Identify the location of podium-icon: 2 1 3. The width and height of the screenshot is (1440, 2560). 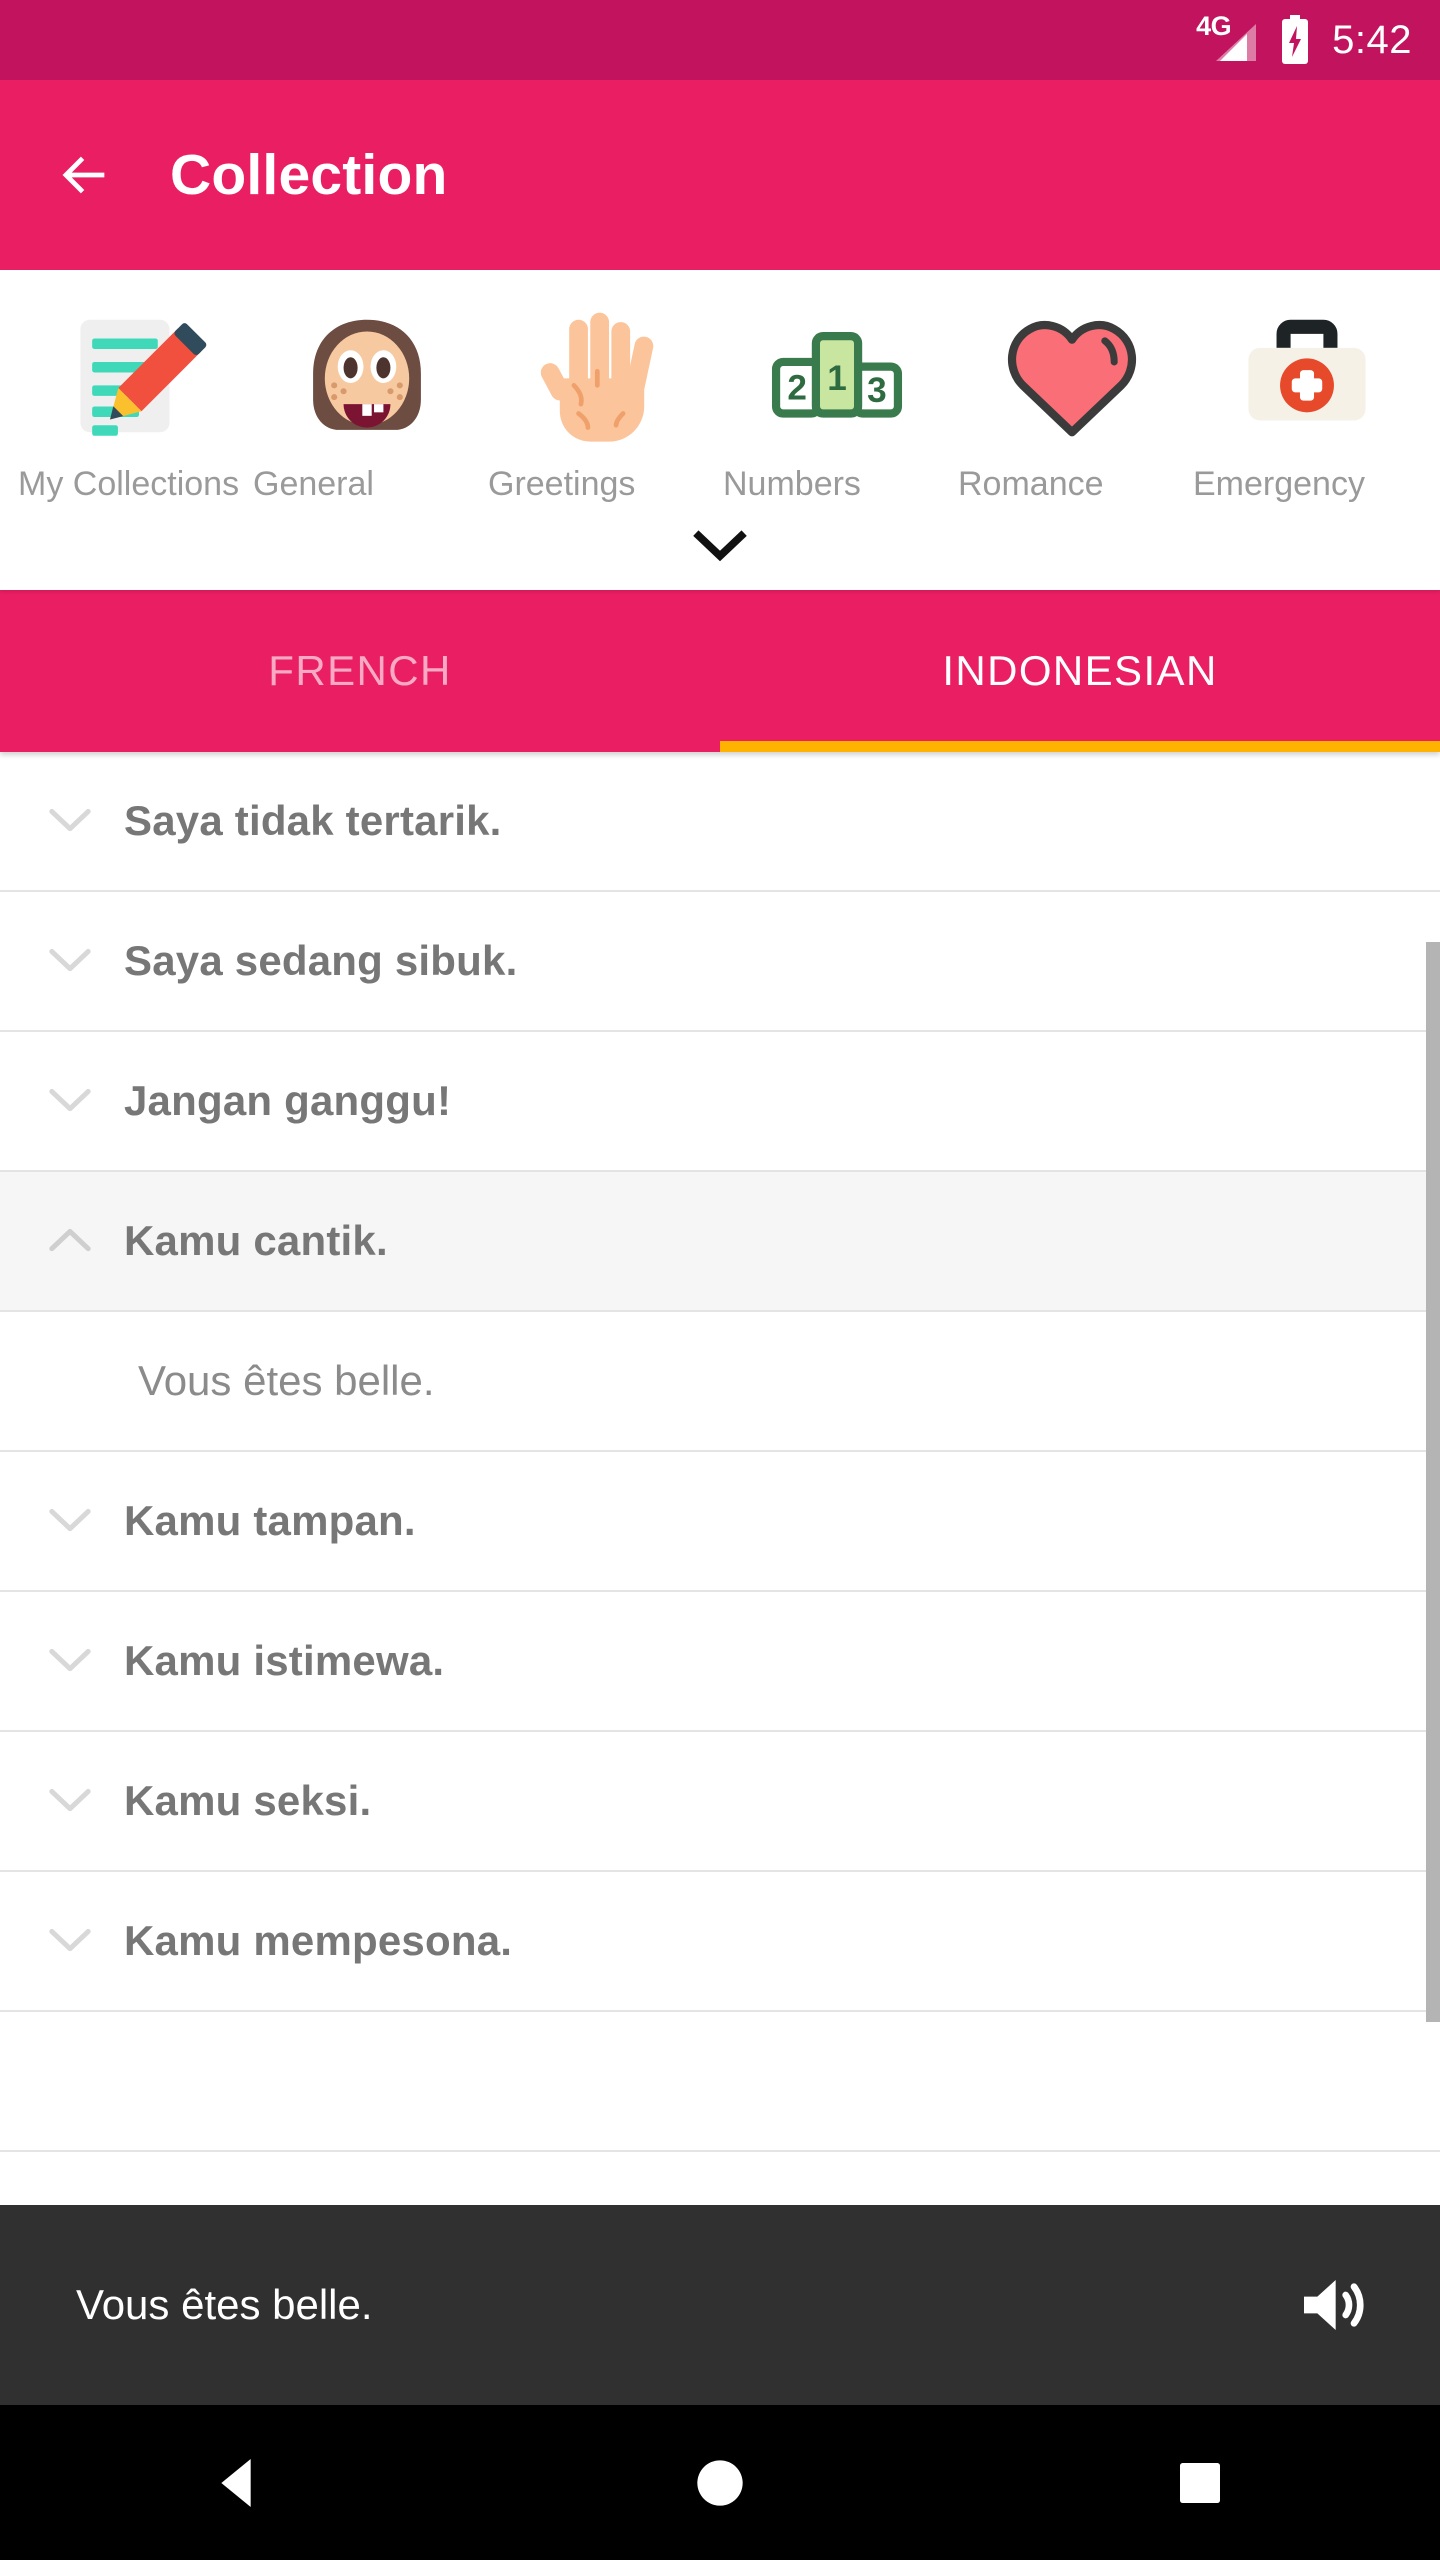
(837, 376).